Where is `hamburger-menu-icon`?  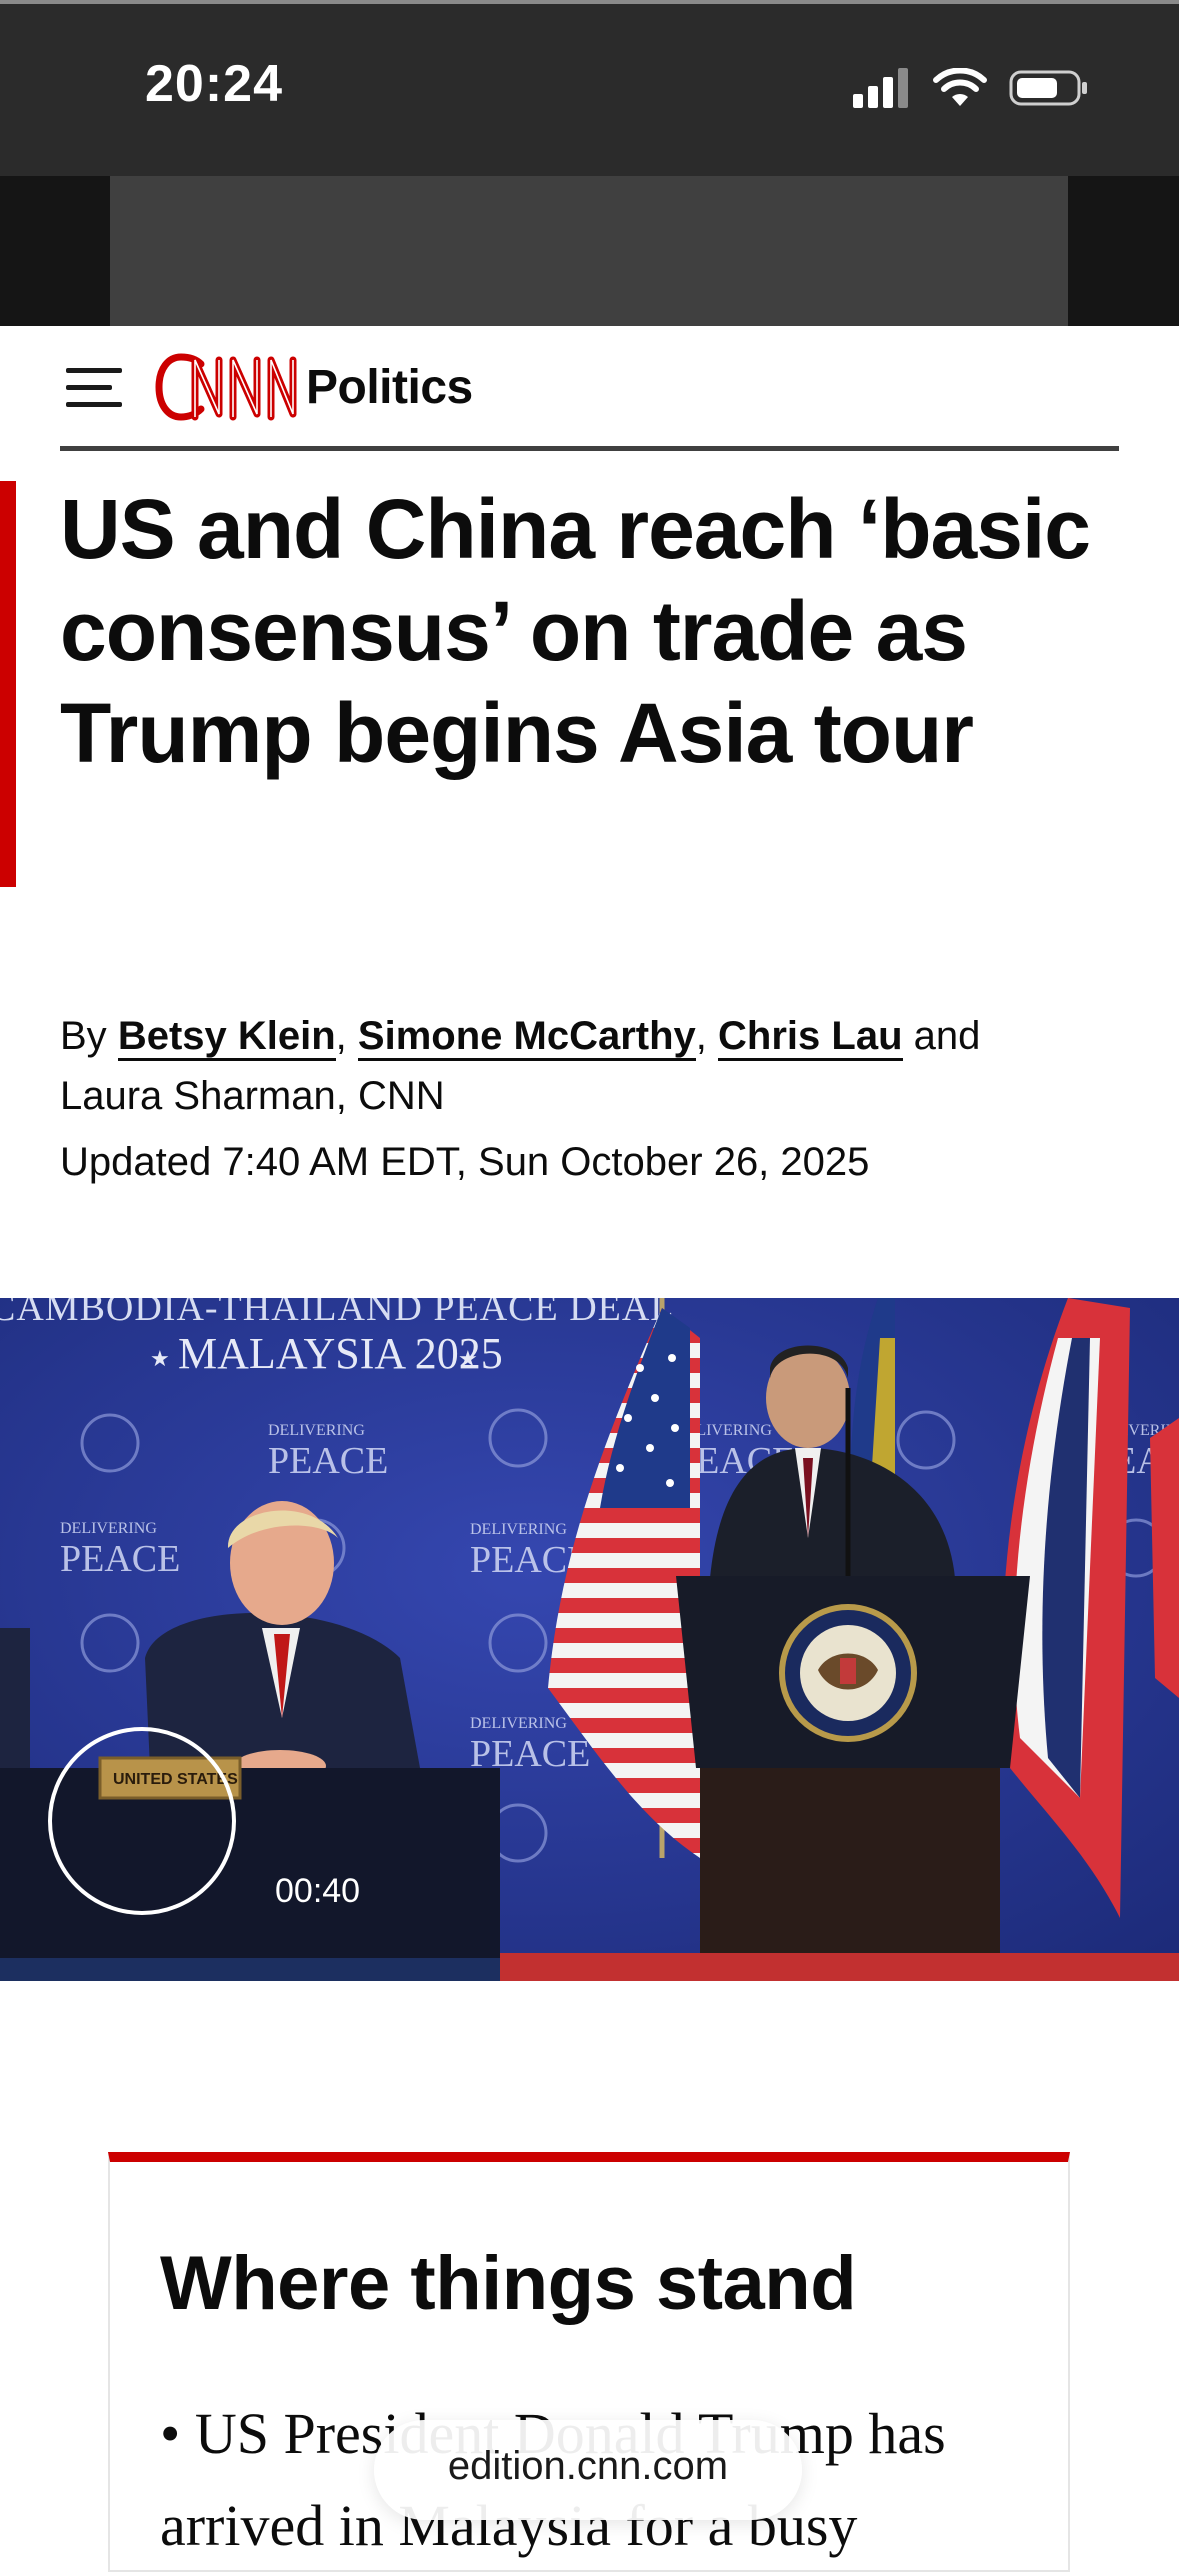 hamburger-menu-icon is located at coordinates (95, 388).